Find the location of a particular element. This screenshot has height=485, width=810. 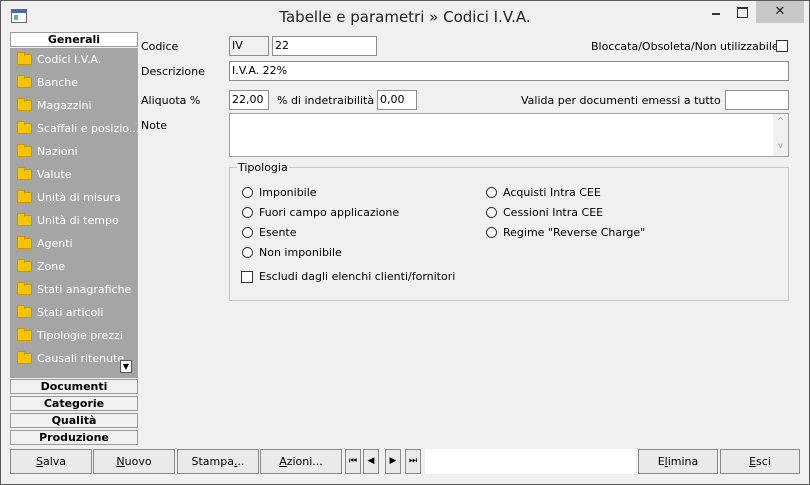

close-button: ✕ is located at coordinates (780, 12).